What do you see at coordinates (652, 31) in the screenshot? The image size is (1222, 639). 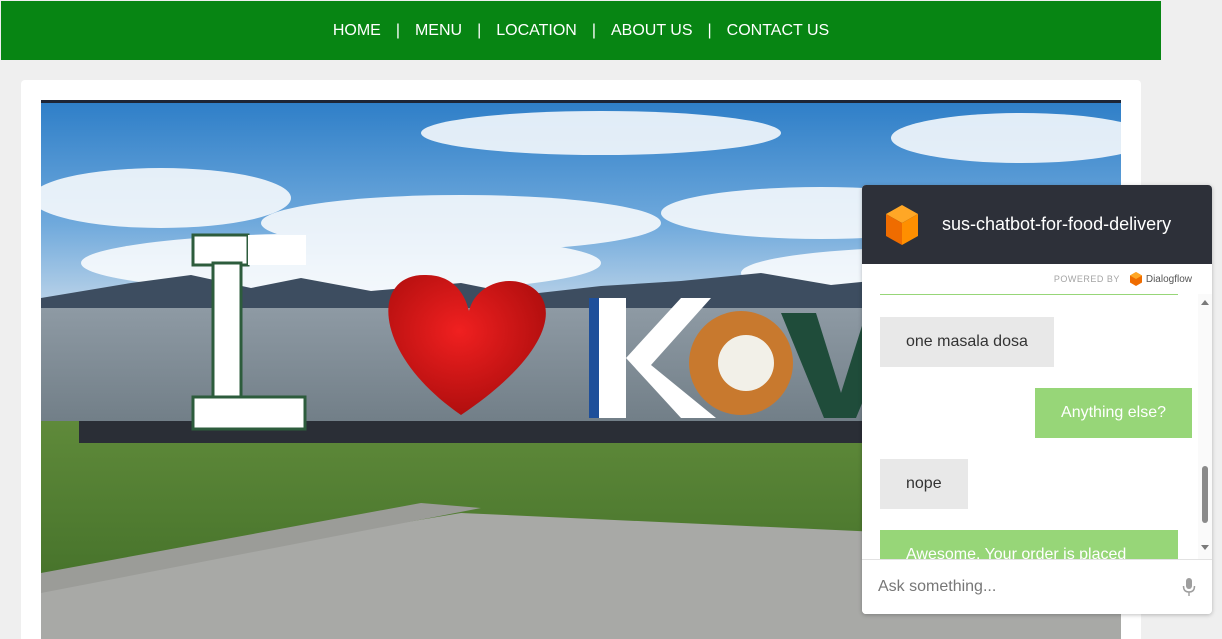 I see `nav-about-link: ABOUT US` at bounding box center [652, 31].